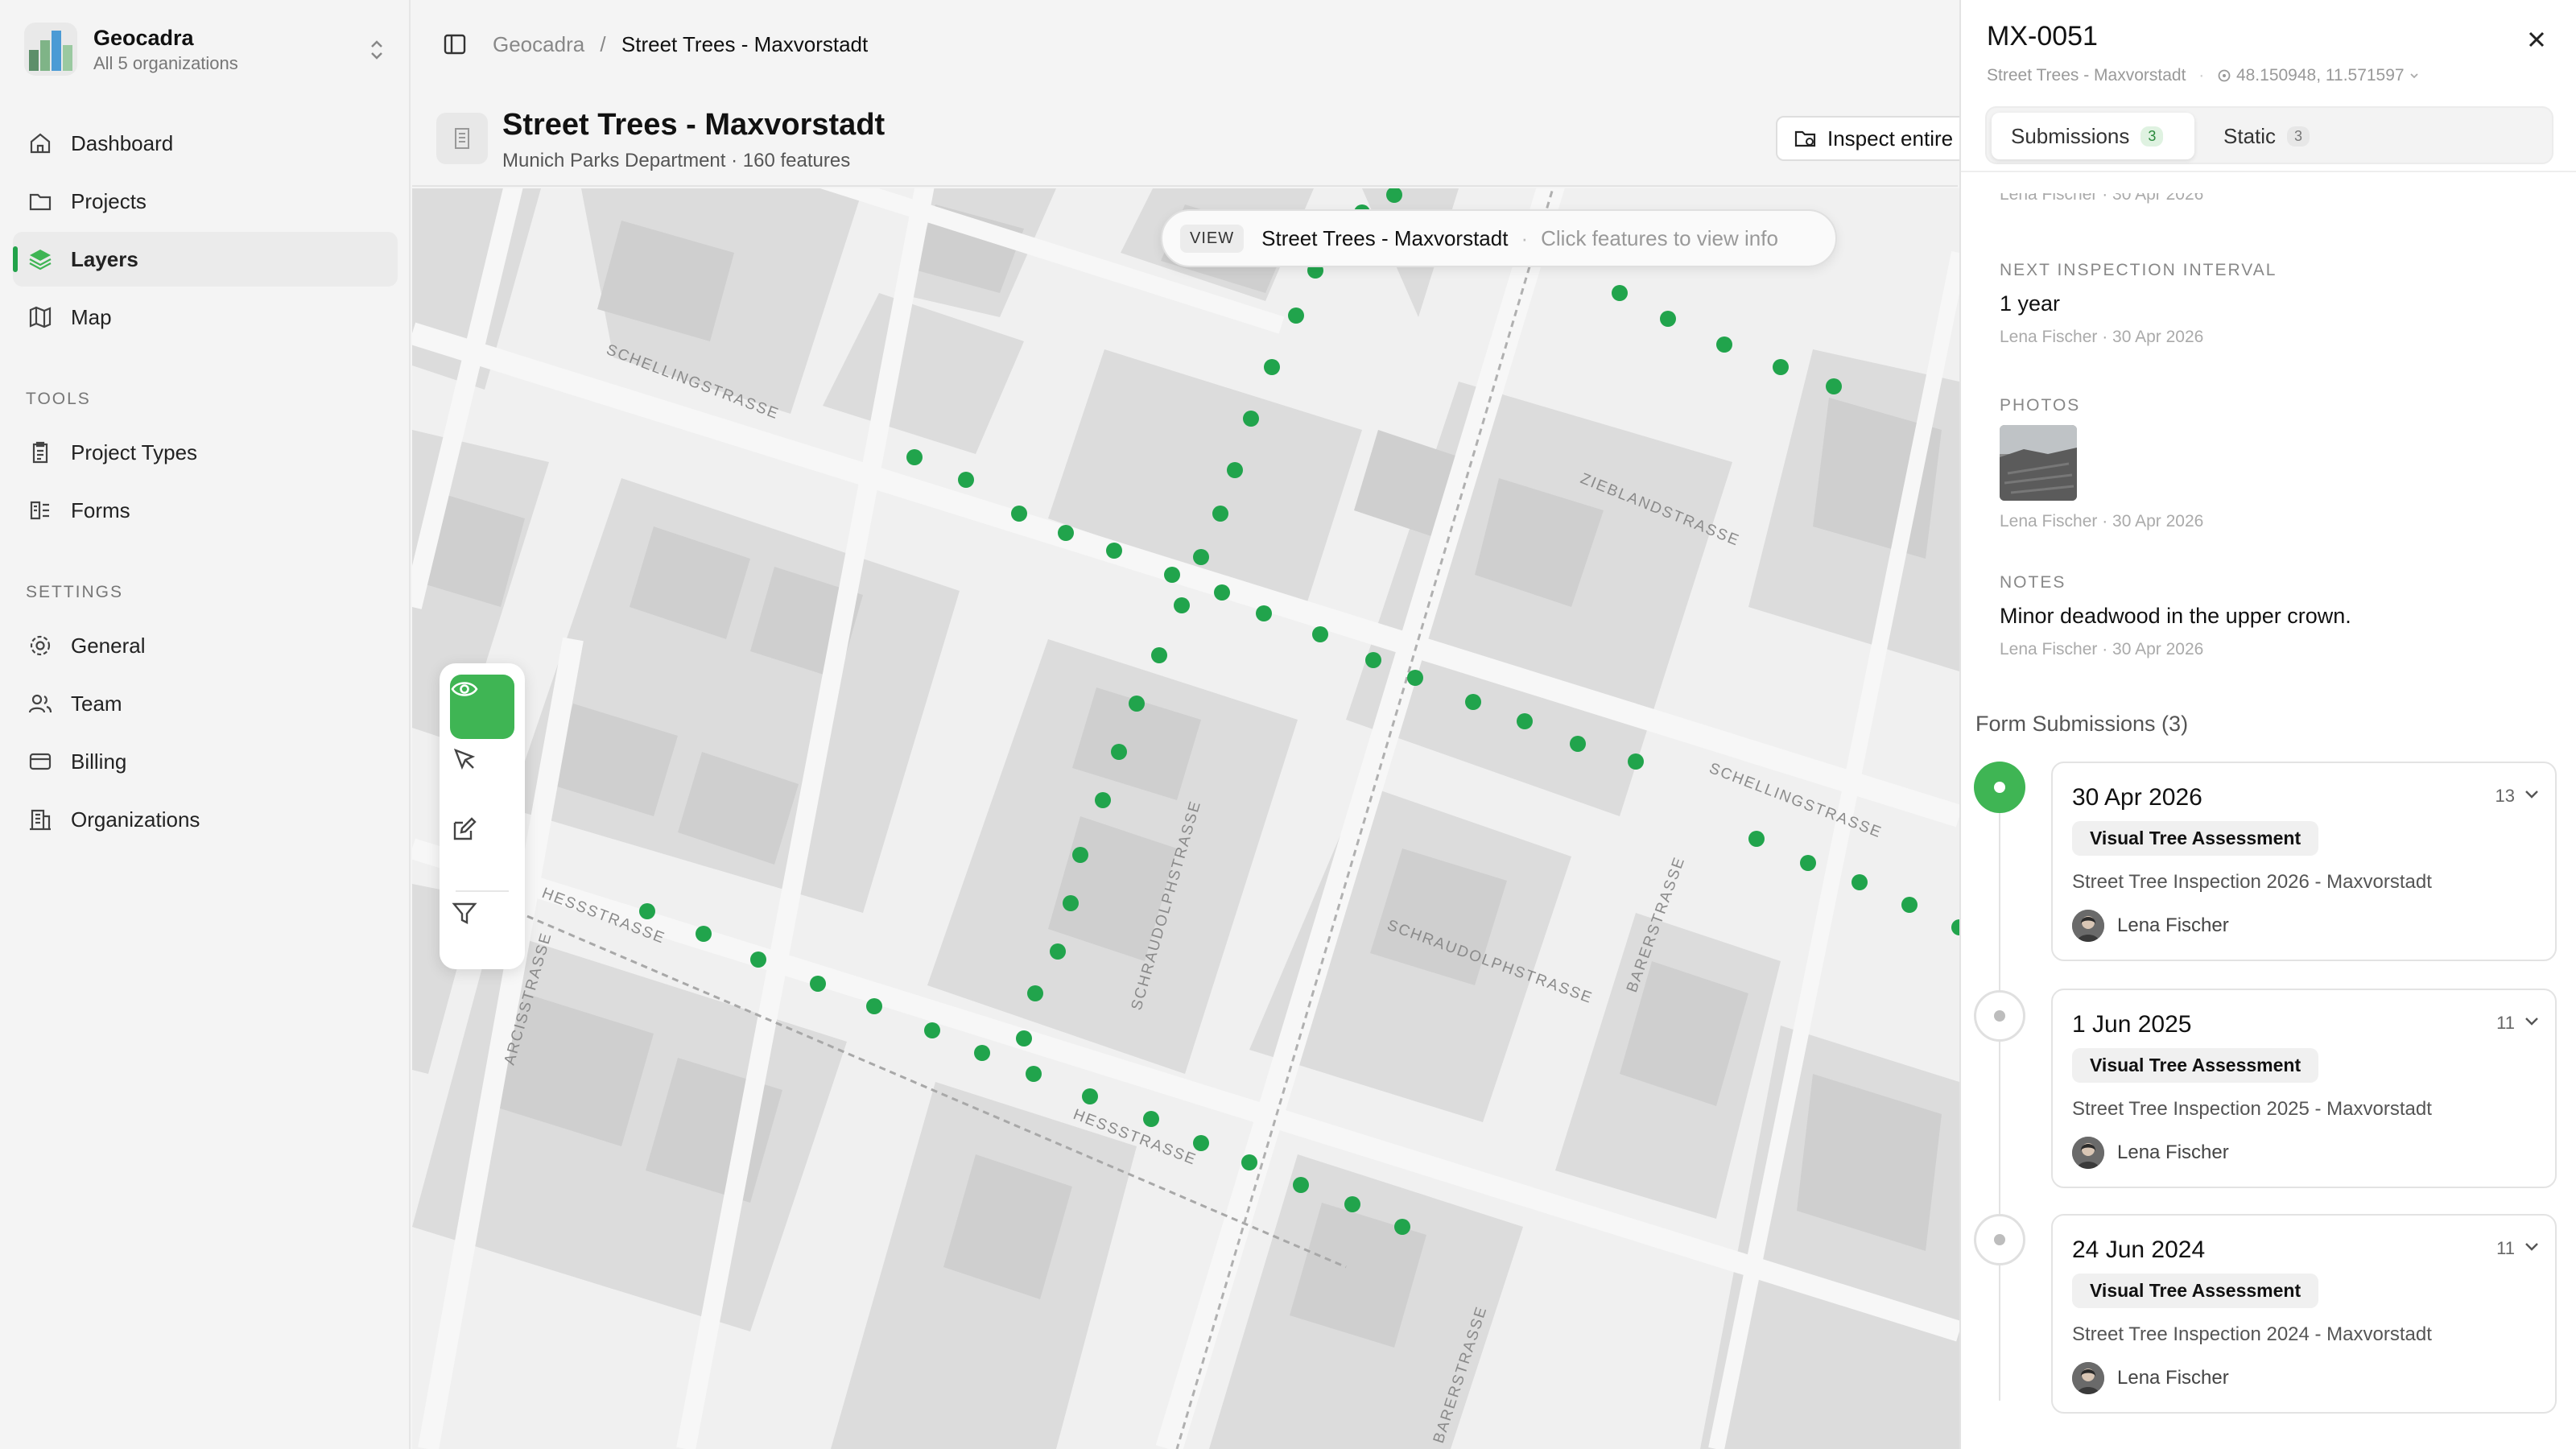 This screenshot has height=1449, width=2576. Describe the element at coordinates (205, 761) in the screenshot. I see `nav-billing: Billing` at that location.